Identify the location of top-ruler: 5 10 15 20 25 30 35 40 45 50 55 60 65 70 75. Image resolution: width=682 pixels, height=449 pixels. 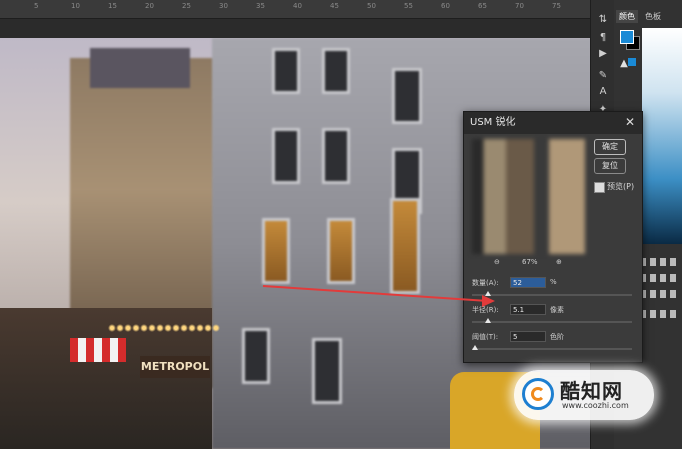
(295, 9).